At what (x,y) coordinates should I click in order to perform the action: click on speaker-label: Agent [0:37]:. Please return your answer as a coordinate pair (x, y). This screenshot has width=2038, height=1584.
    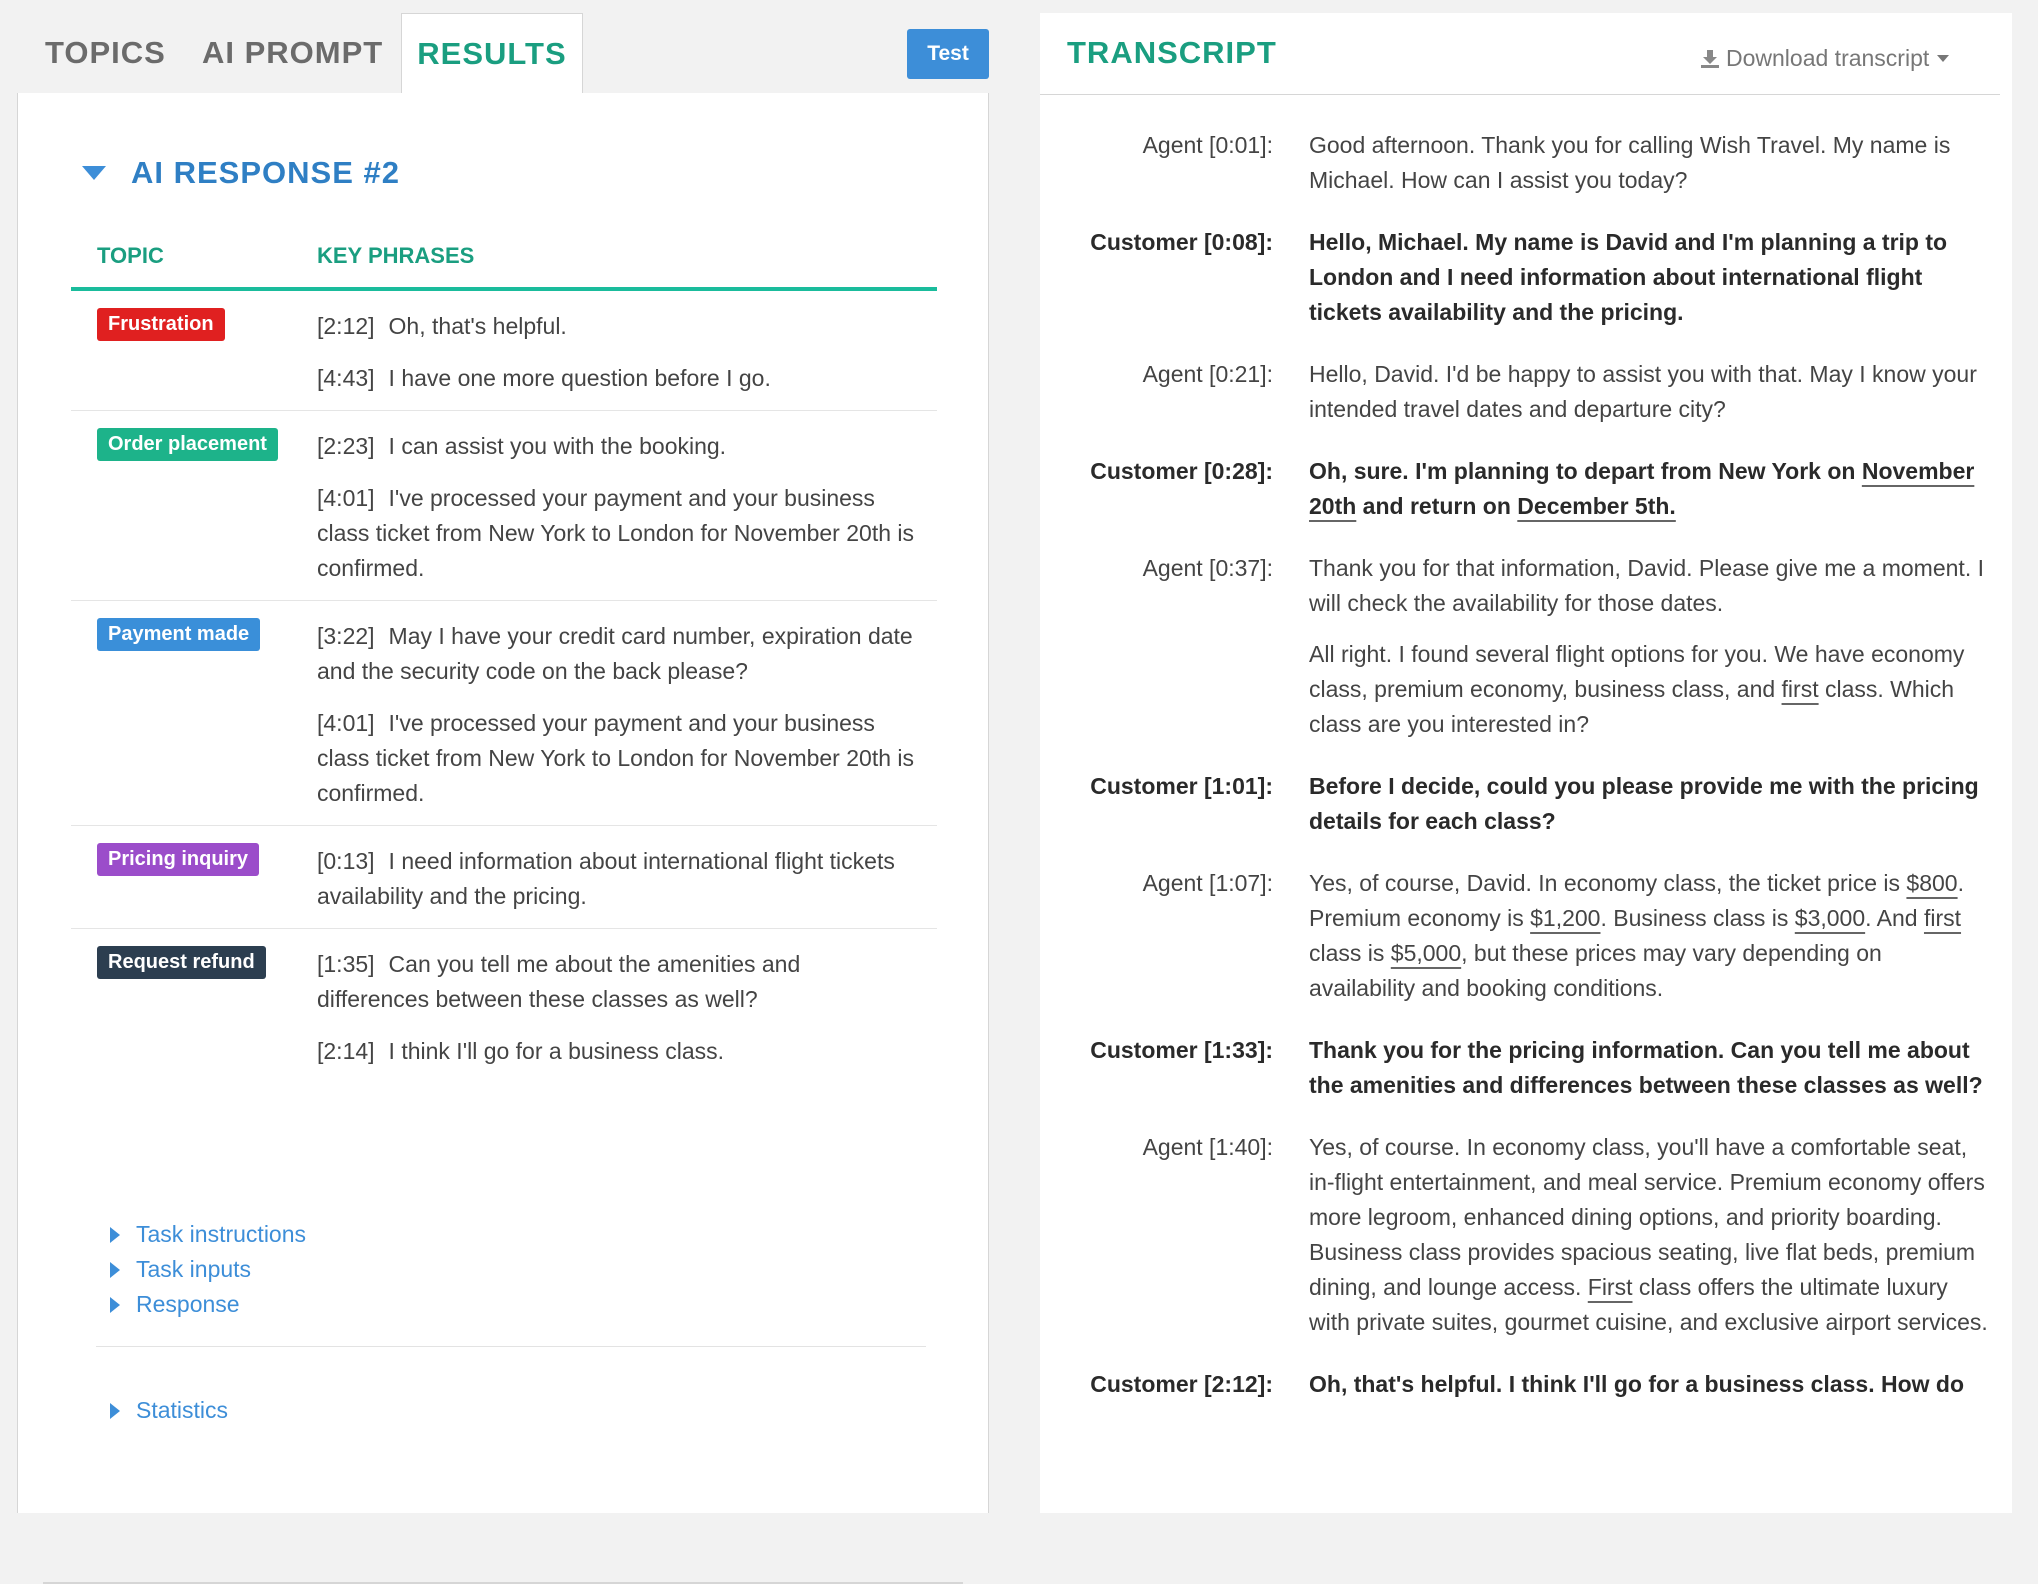
    Looking at the image, I should click on (1207, 568).